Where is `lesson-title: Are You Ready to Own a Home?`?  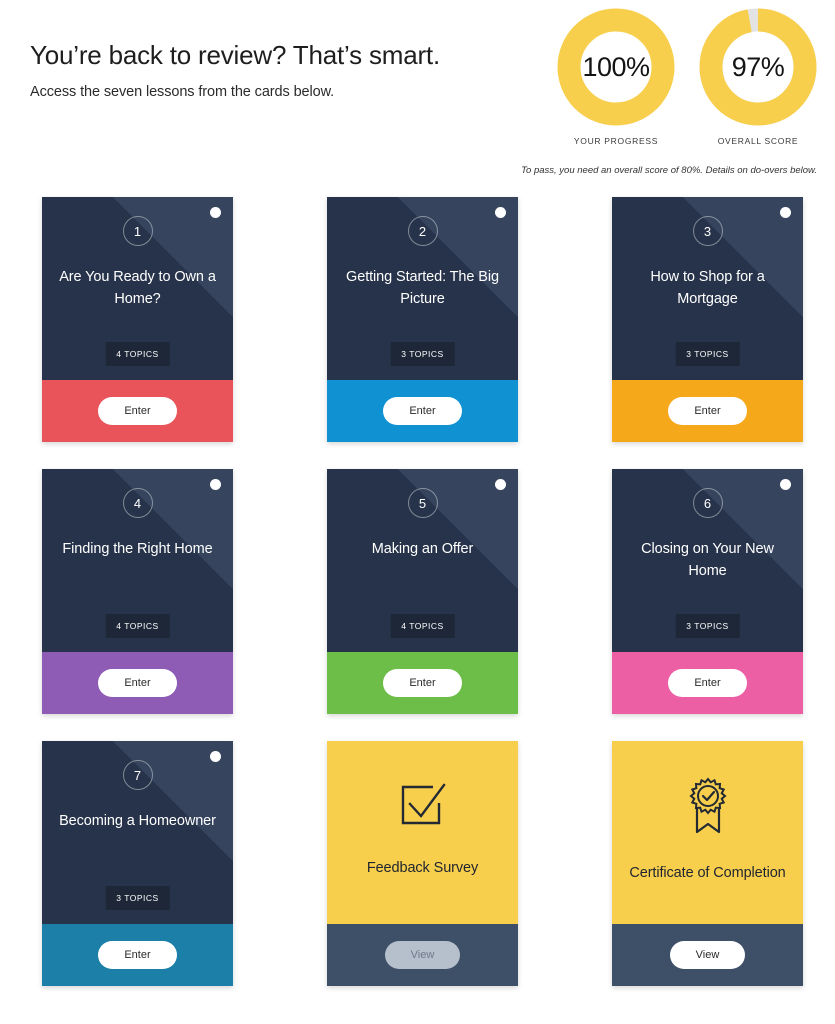
lesson-title: Are You Ready to Own a Home? is located at coordinates (137, 288).